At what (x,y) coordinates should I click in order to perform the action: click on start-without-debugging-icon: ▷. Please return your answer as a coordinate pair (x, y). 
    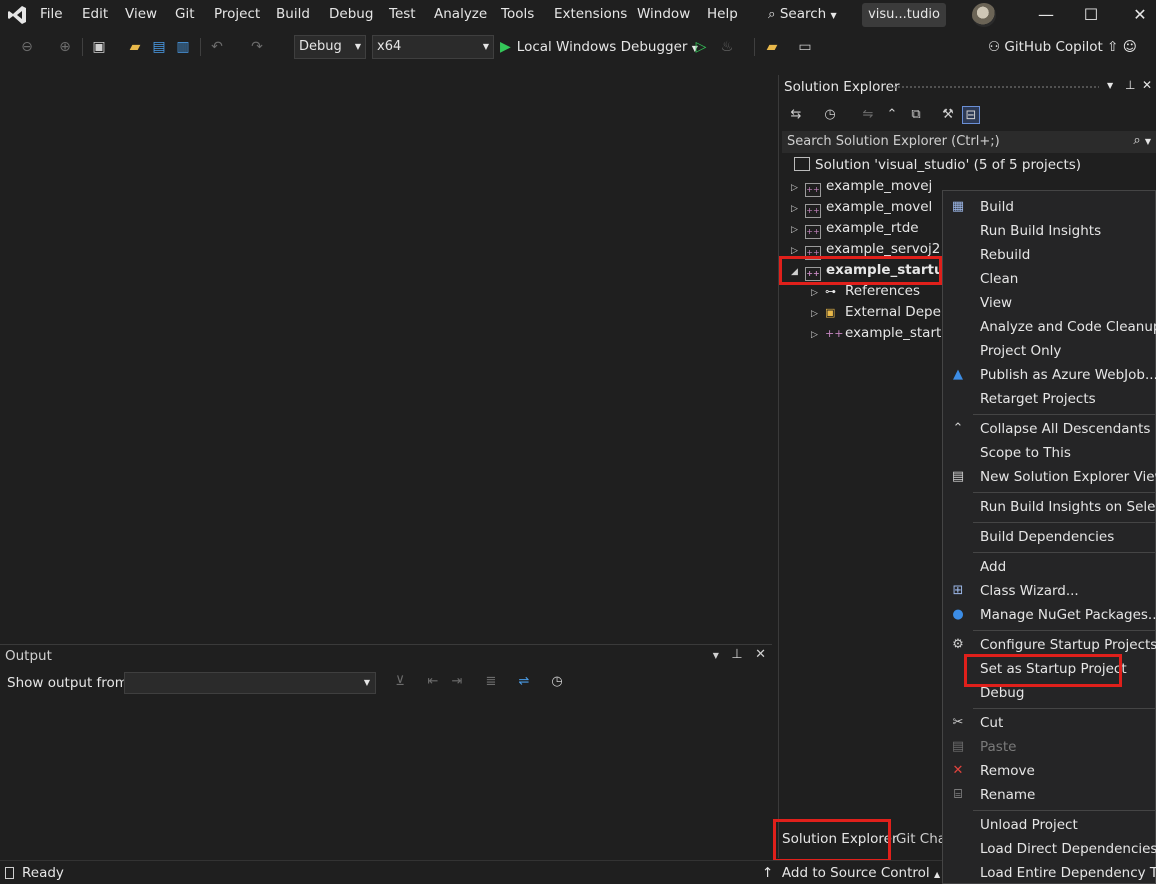
    Looking at the image, I should click on (701, 47).